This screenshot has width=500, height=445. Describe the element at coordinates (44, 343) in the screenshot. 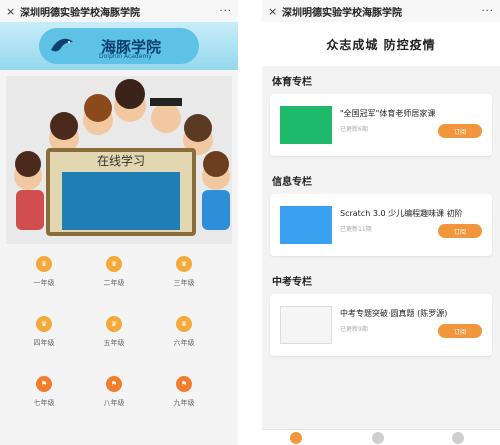

I see `grade-label: 四年级` at that location.